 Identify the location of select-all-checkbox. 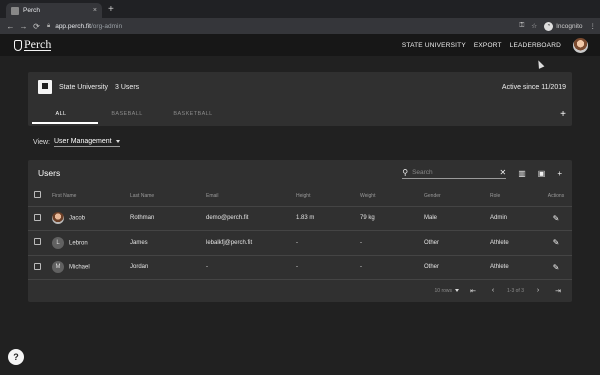
(37, 195).